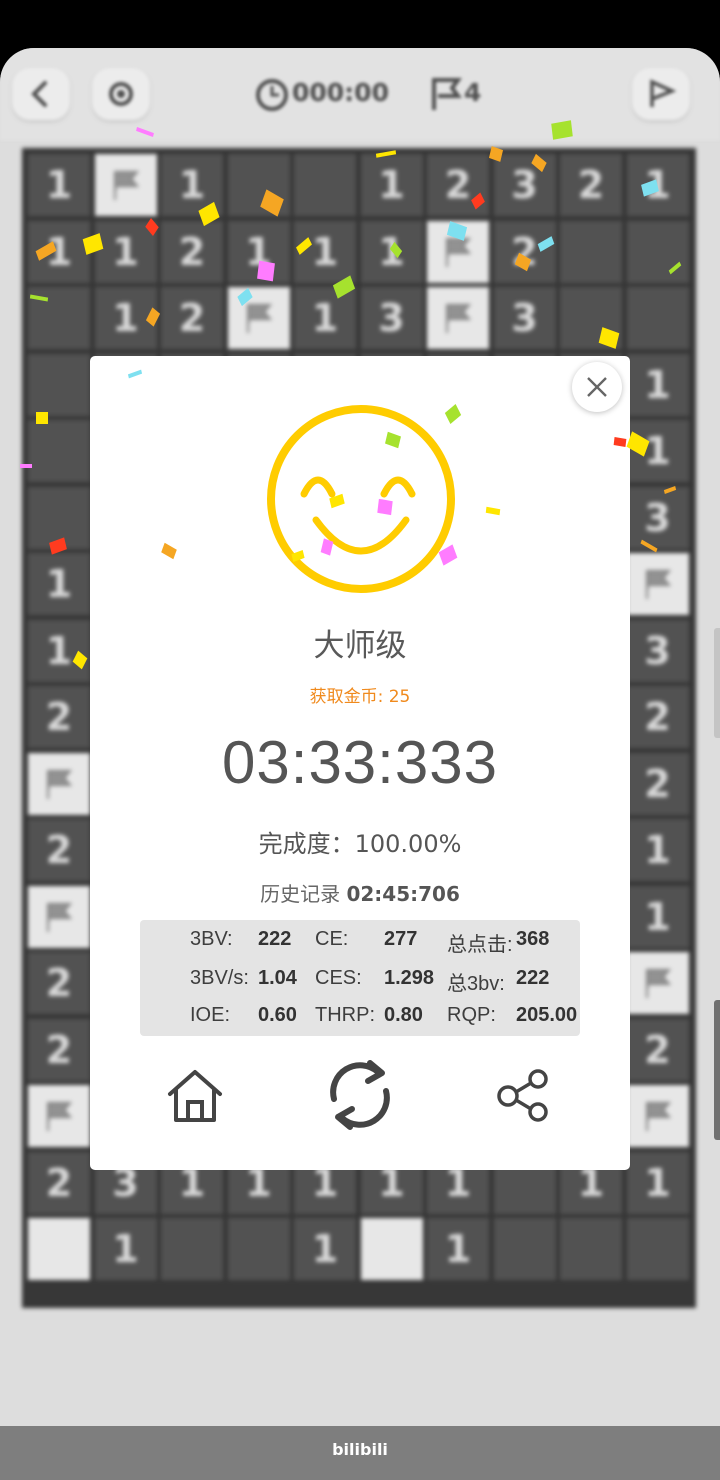  I want to click on stat-value: 0.60, so click(277, 1015).